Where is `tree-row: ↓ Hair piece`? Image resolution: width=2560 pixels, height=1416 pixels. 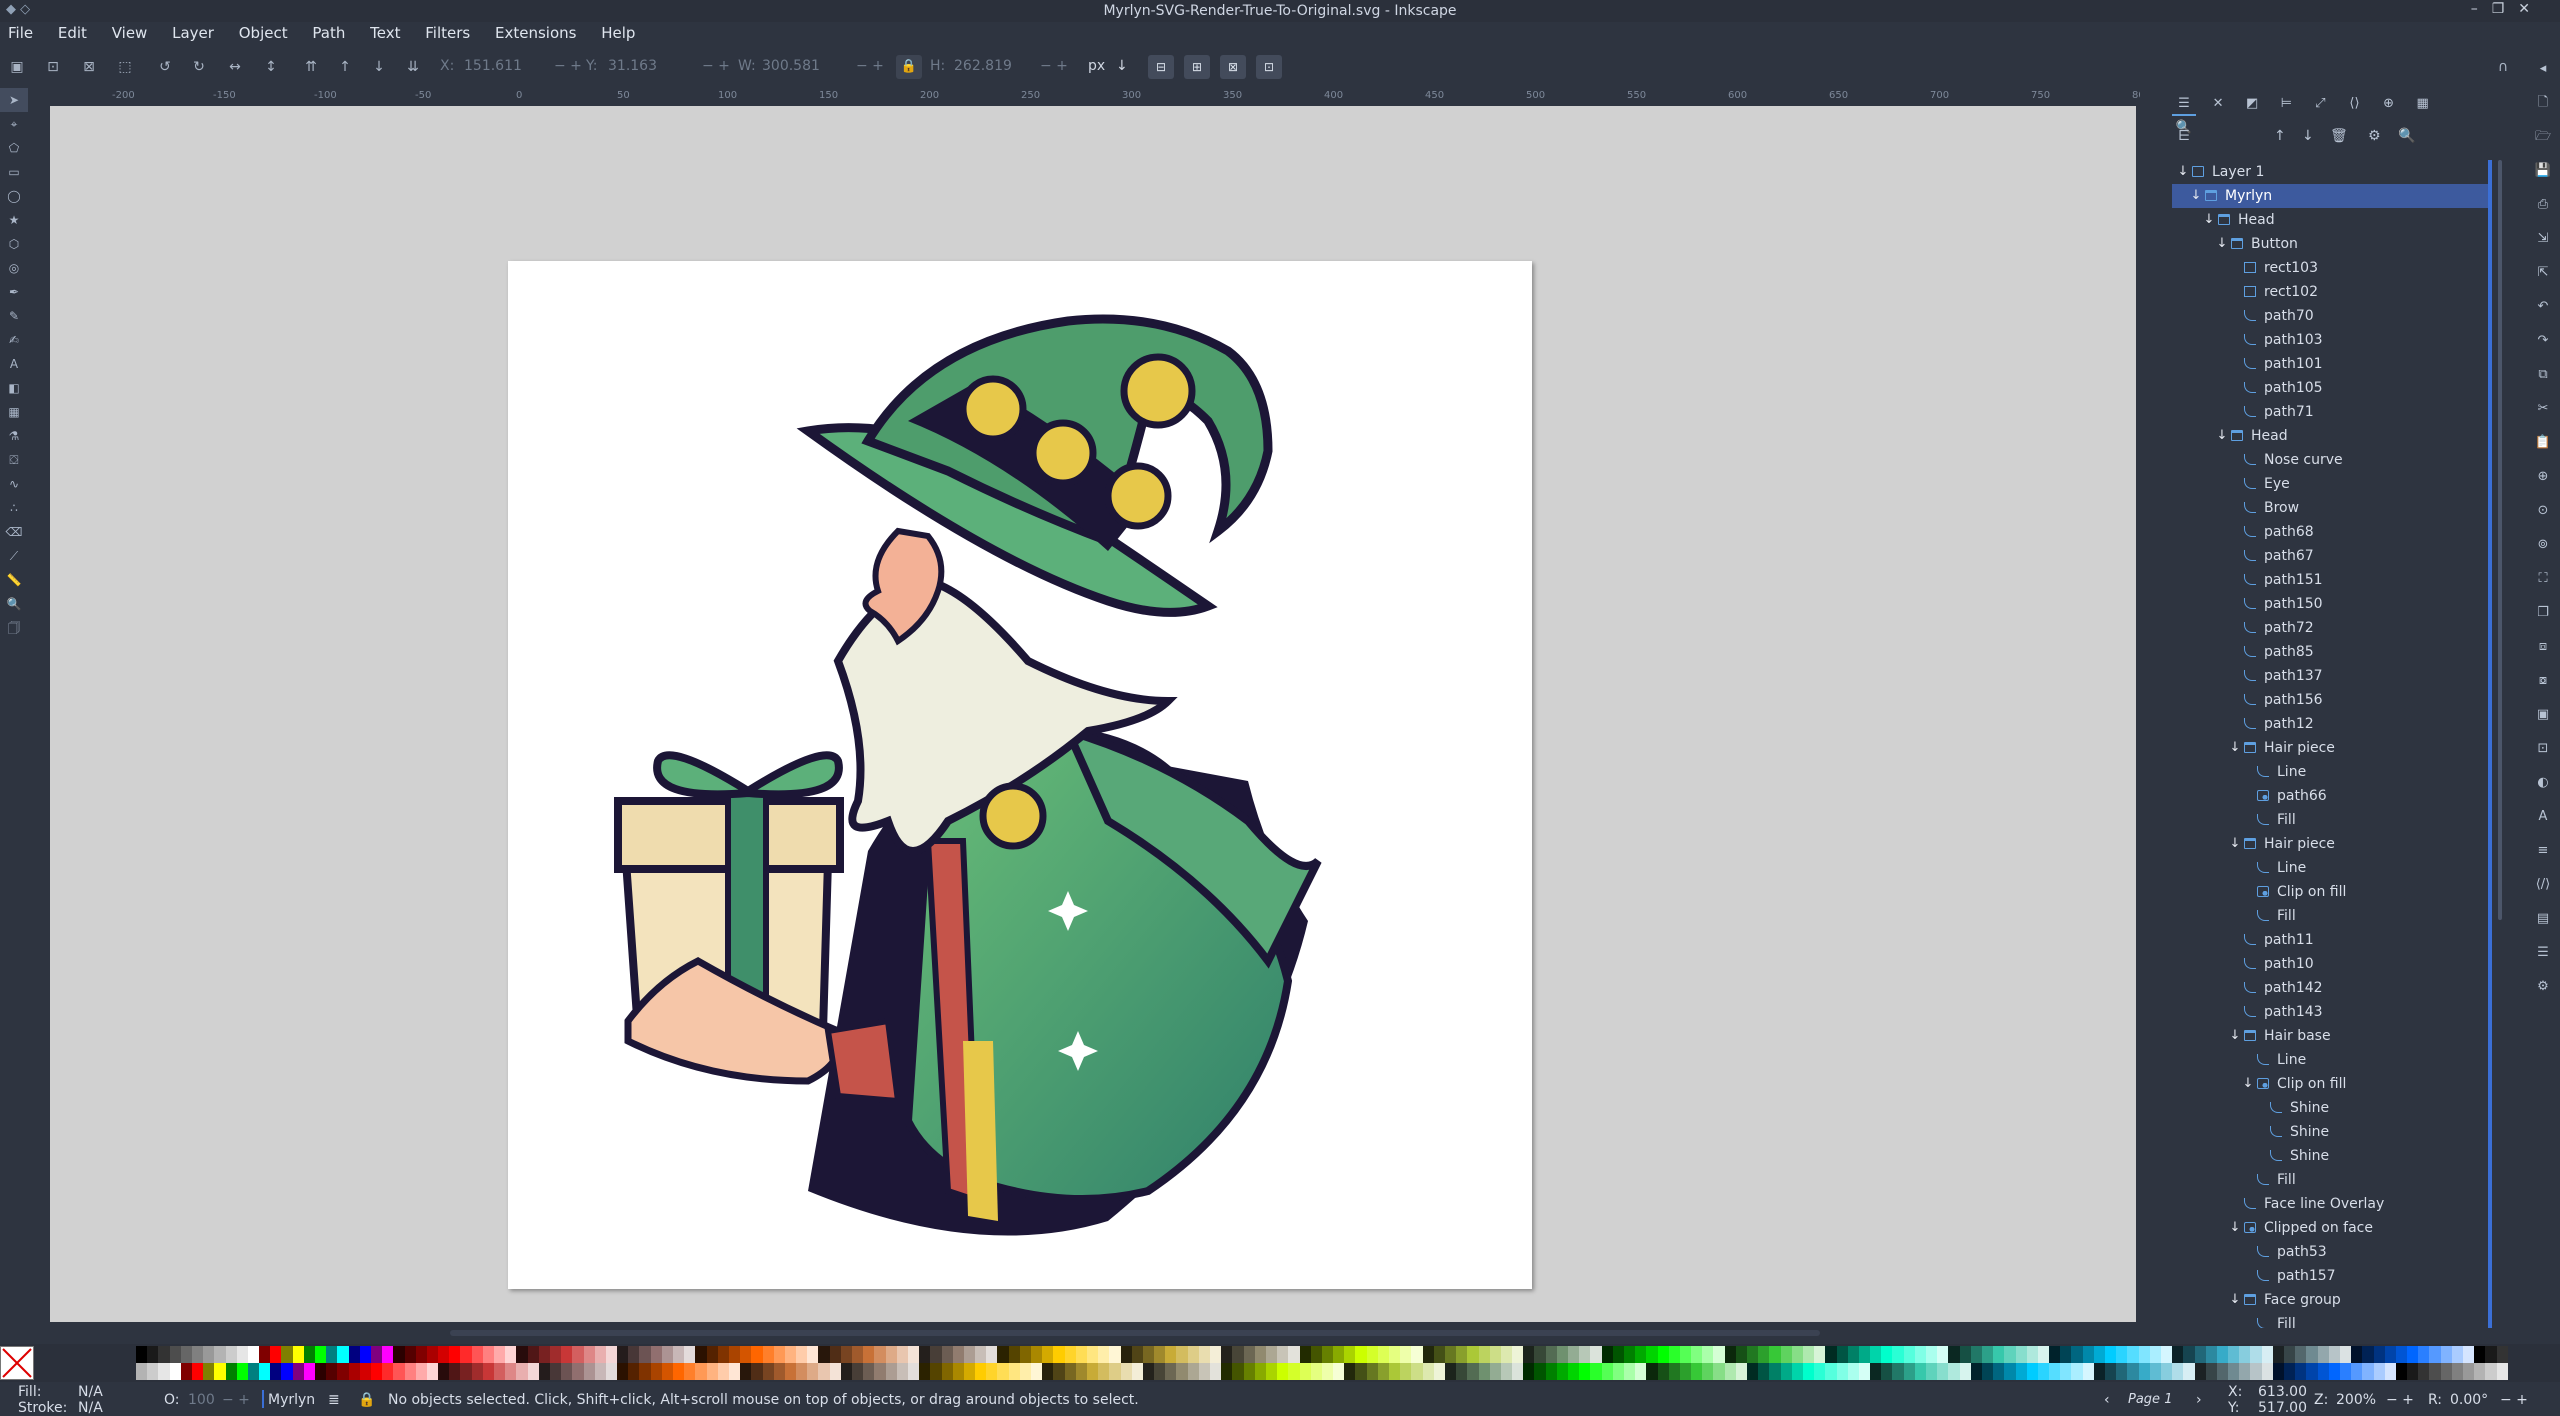
tree-row: ↓ Hair piece is located at coordinates (2331, 844).